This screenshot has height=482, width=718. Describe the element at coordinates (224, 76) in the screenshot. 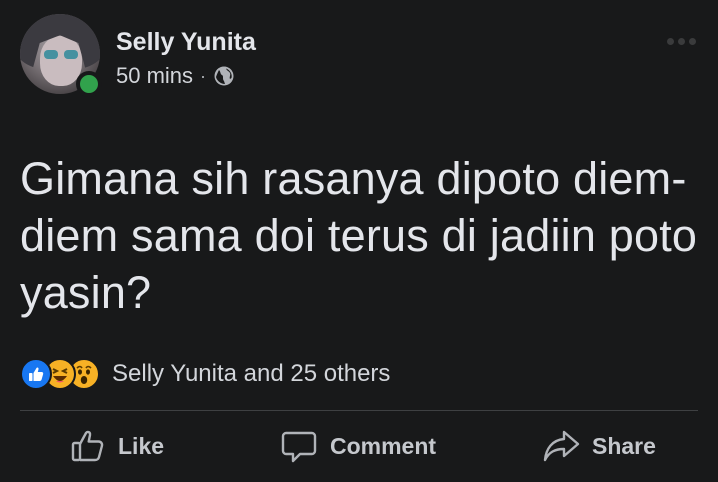

I see `globe-icon` at that location.